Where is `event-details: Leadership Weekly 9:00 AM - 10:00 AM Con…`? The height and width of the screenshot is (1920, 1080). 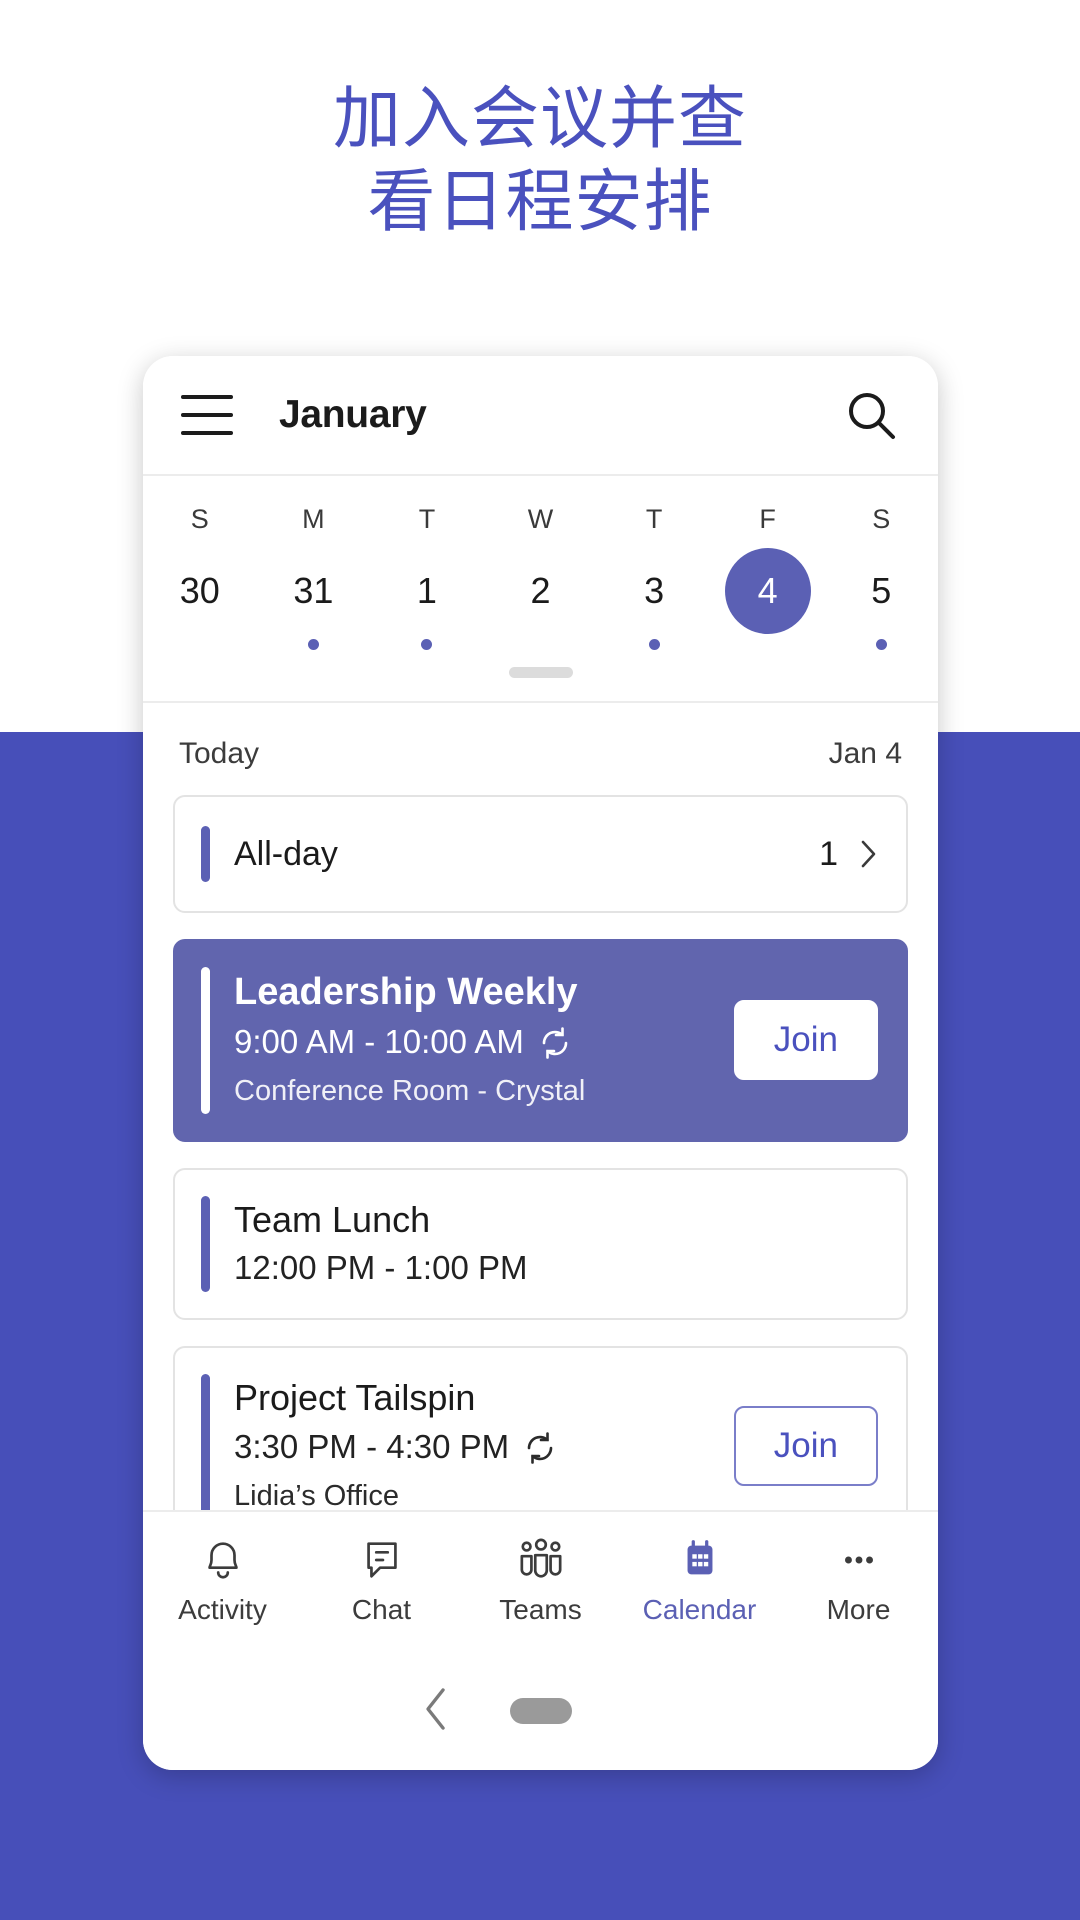
event-details: Leadership Weekly 9:00 AM - 10:00 AM Con… is located at coordinates (474, 1040).